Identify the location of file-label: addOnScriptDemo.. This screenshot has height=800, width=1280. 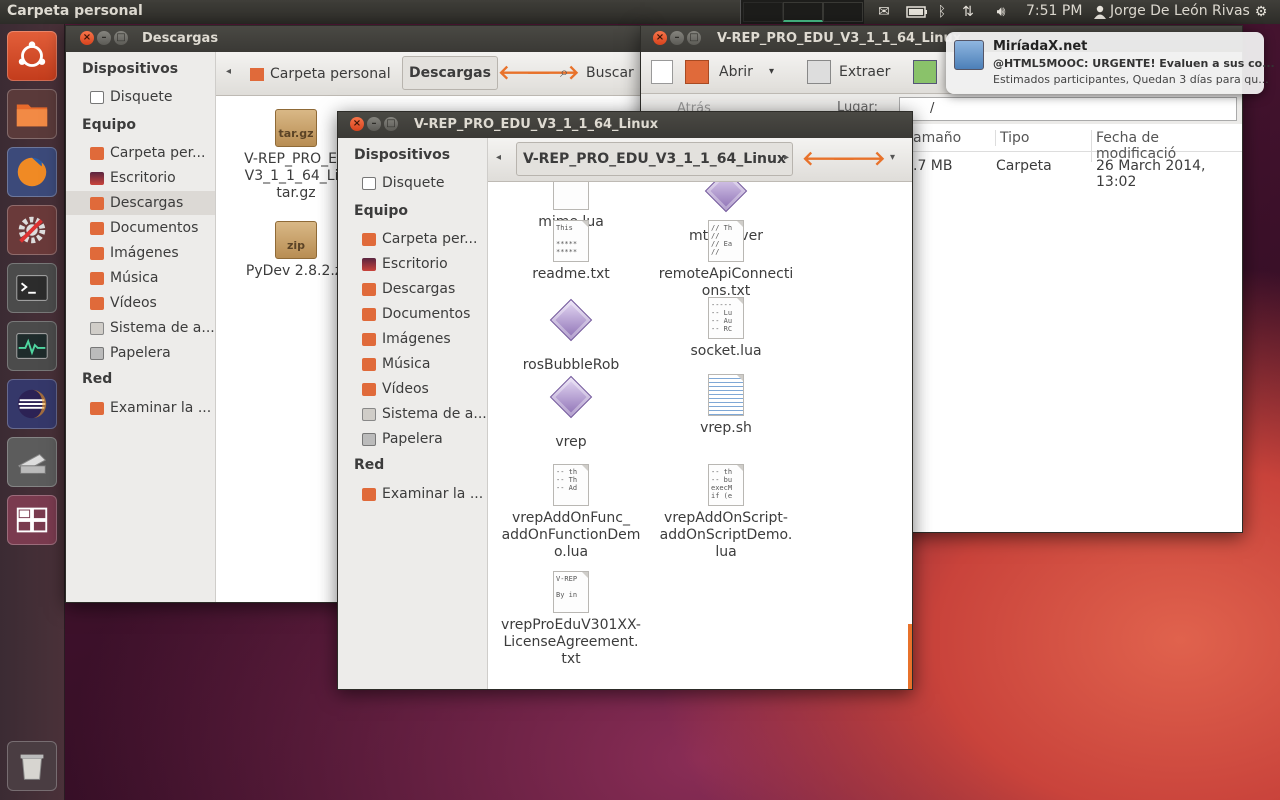
(726, 535).